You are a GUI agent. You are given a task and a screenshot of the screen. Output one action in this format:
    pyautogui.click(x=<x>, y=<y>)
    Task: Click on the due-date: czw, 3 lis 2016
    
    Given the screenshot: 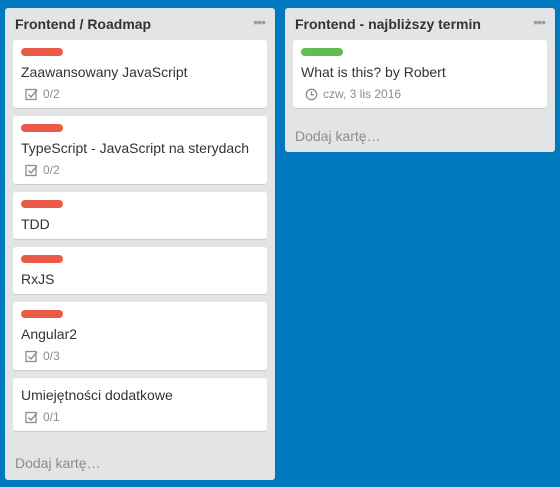 What is the action you would take?
    pyautogui.click(x=362, y=94)
    